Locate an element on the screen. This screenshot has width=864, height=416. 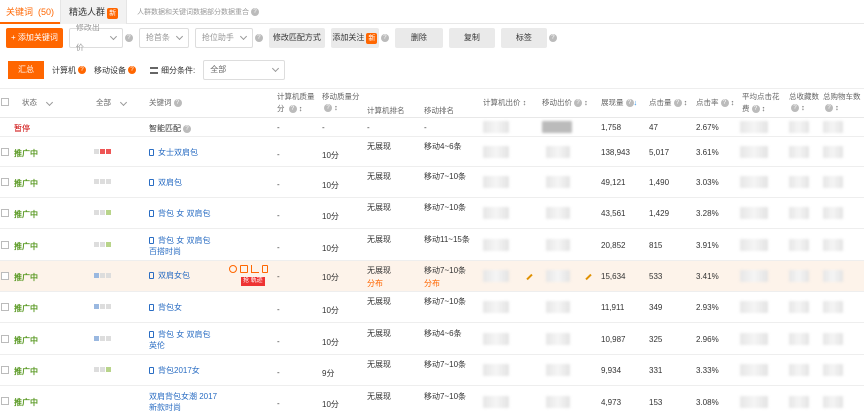
keyword-cell: 双肩女包 is located at coordinates (169, 275).